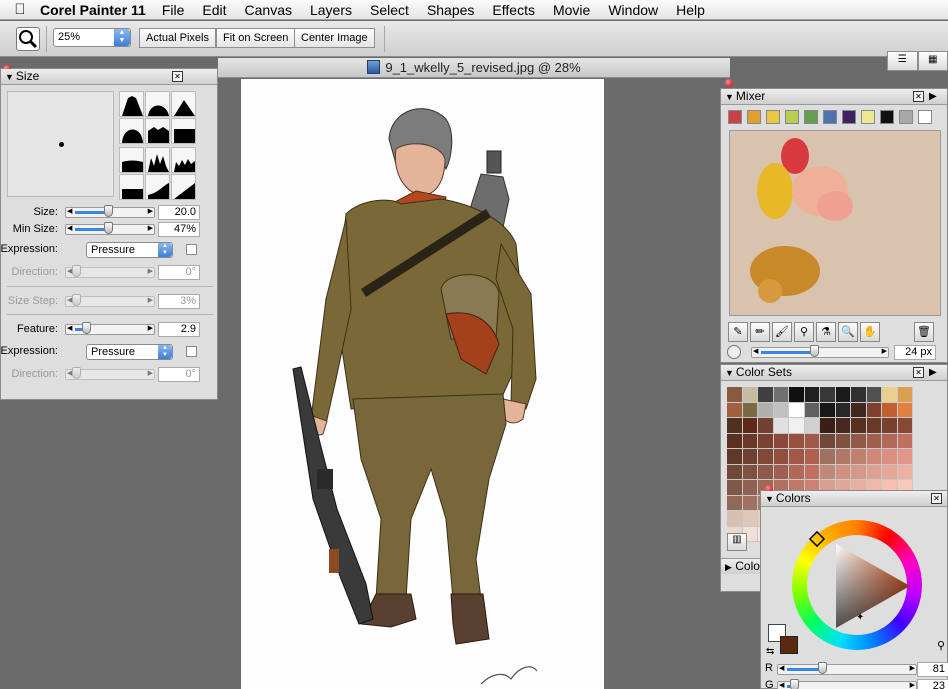 This screenshot has height=689, width=948. Describe the element at coordinates (110, 211) in the screenshot. I see `size-slider: ◀ ▶` at that location.